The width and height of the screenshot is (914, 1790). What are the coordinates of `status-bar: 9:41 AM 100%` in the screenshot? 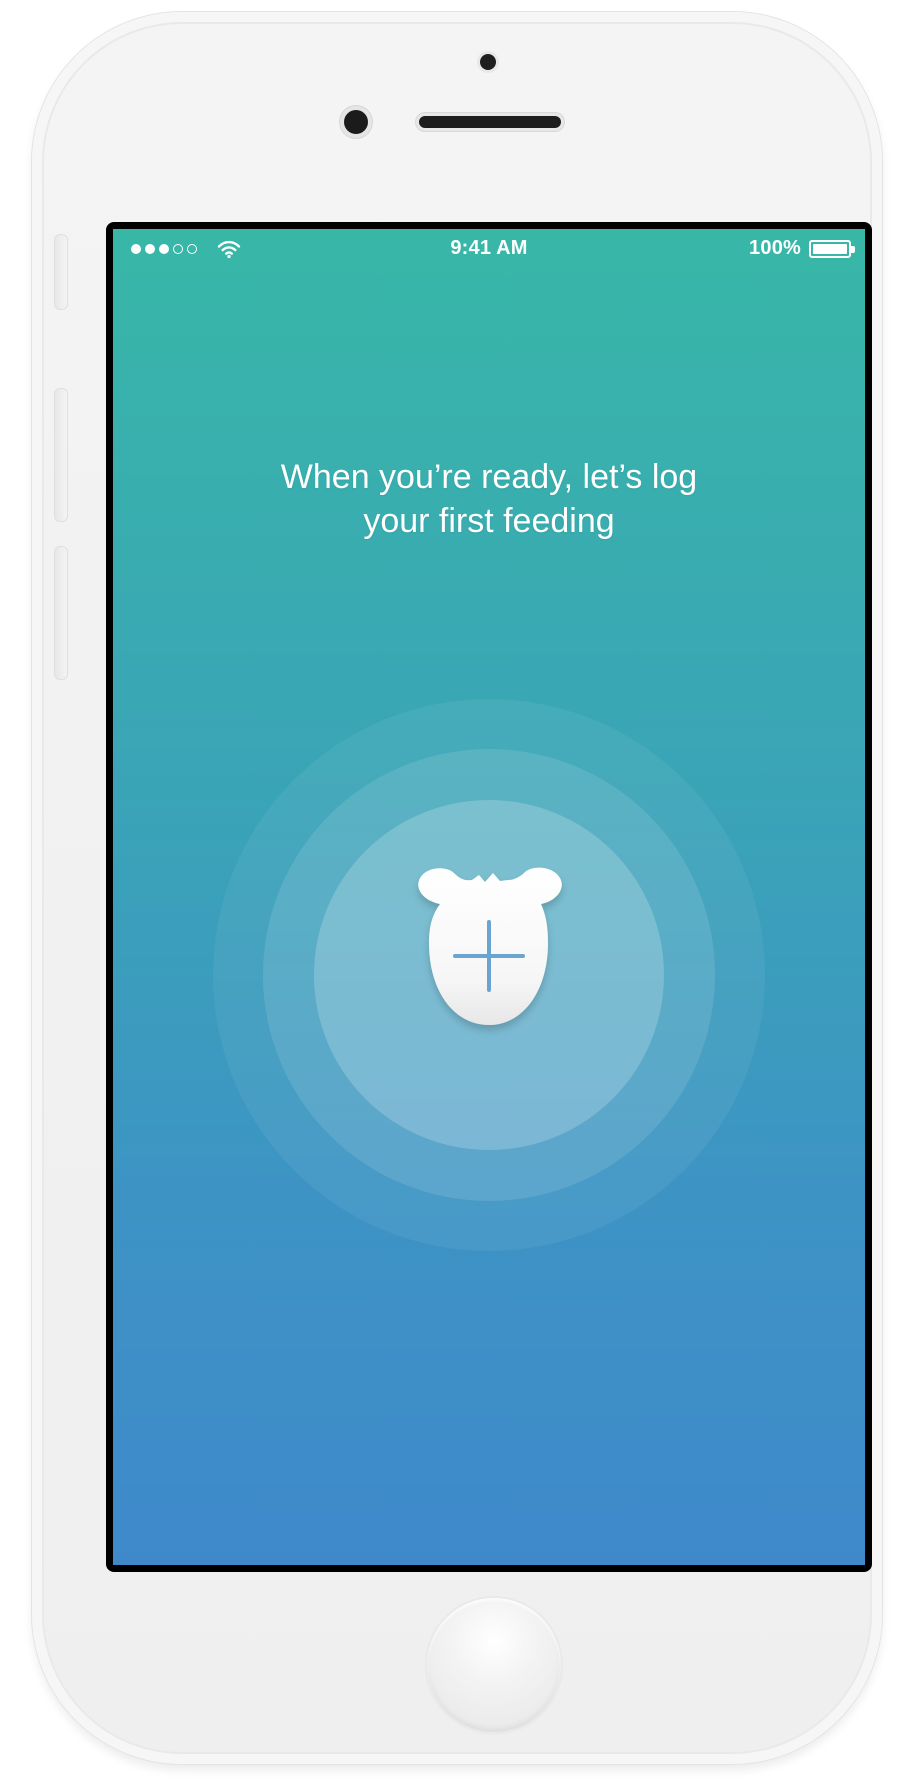 It's located at (489, 248).